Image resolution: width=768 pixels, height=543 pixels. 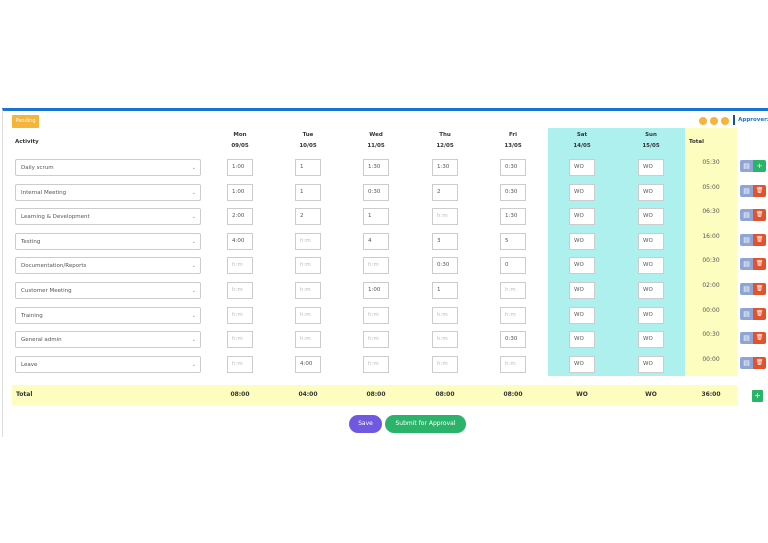 I want to click on hours-input-mon: 4:00, so click(x=240, y=241).